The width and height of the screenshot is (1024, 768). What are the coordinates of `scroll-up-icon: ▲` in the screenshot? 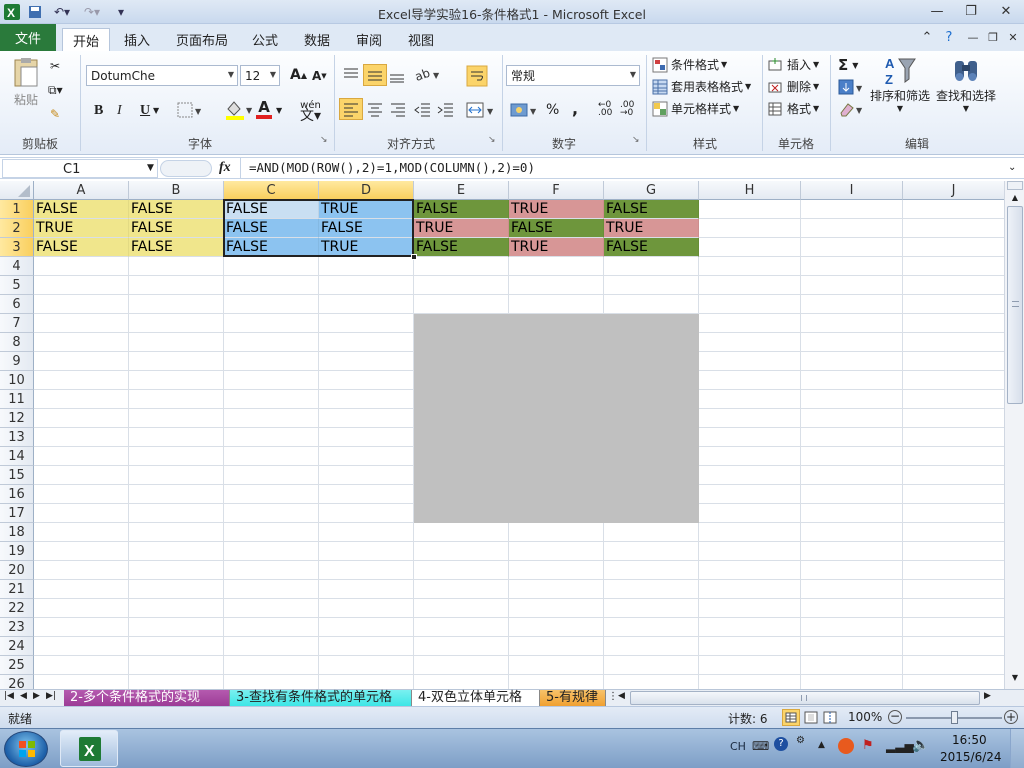 It's located at (1015, 198).